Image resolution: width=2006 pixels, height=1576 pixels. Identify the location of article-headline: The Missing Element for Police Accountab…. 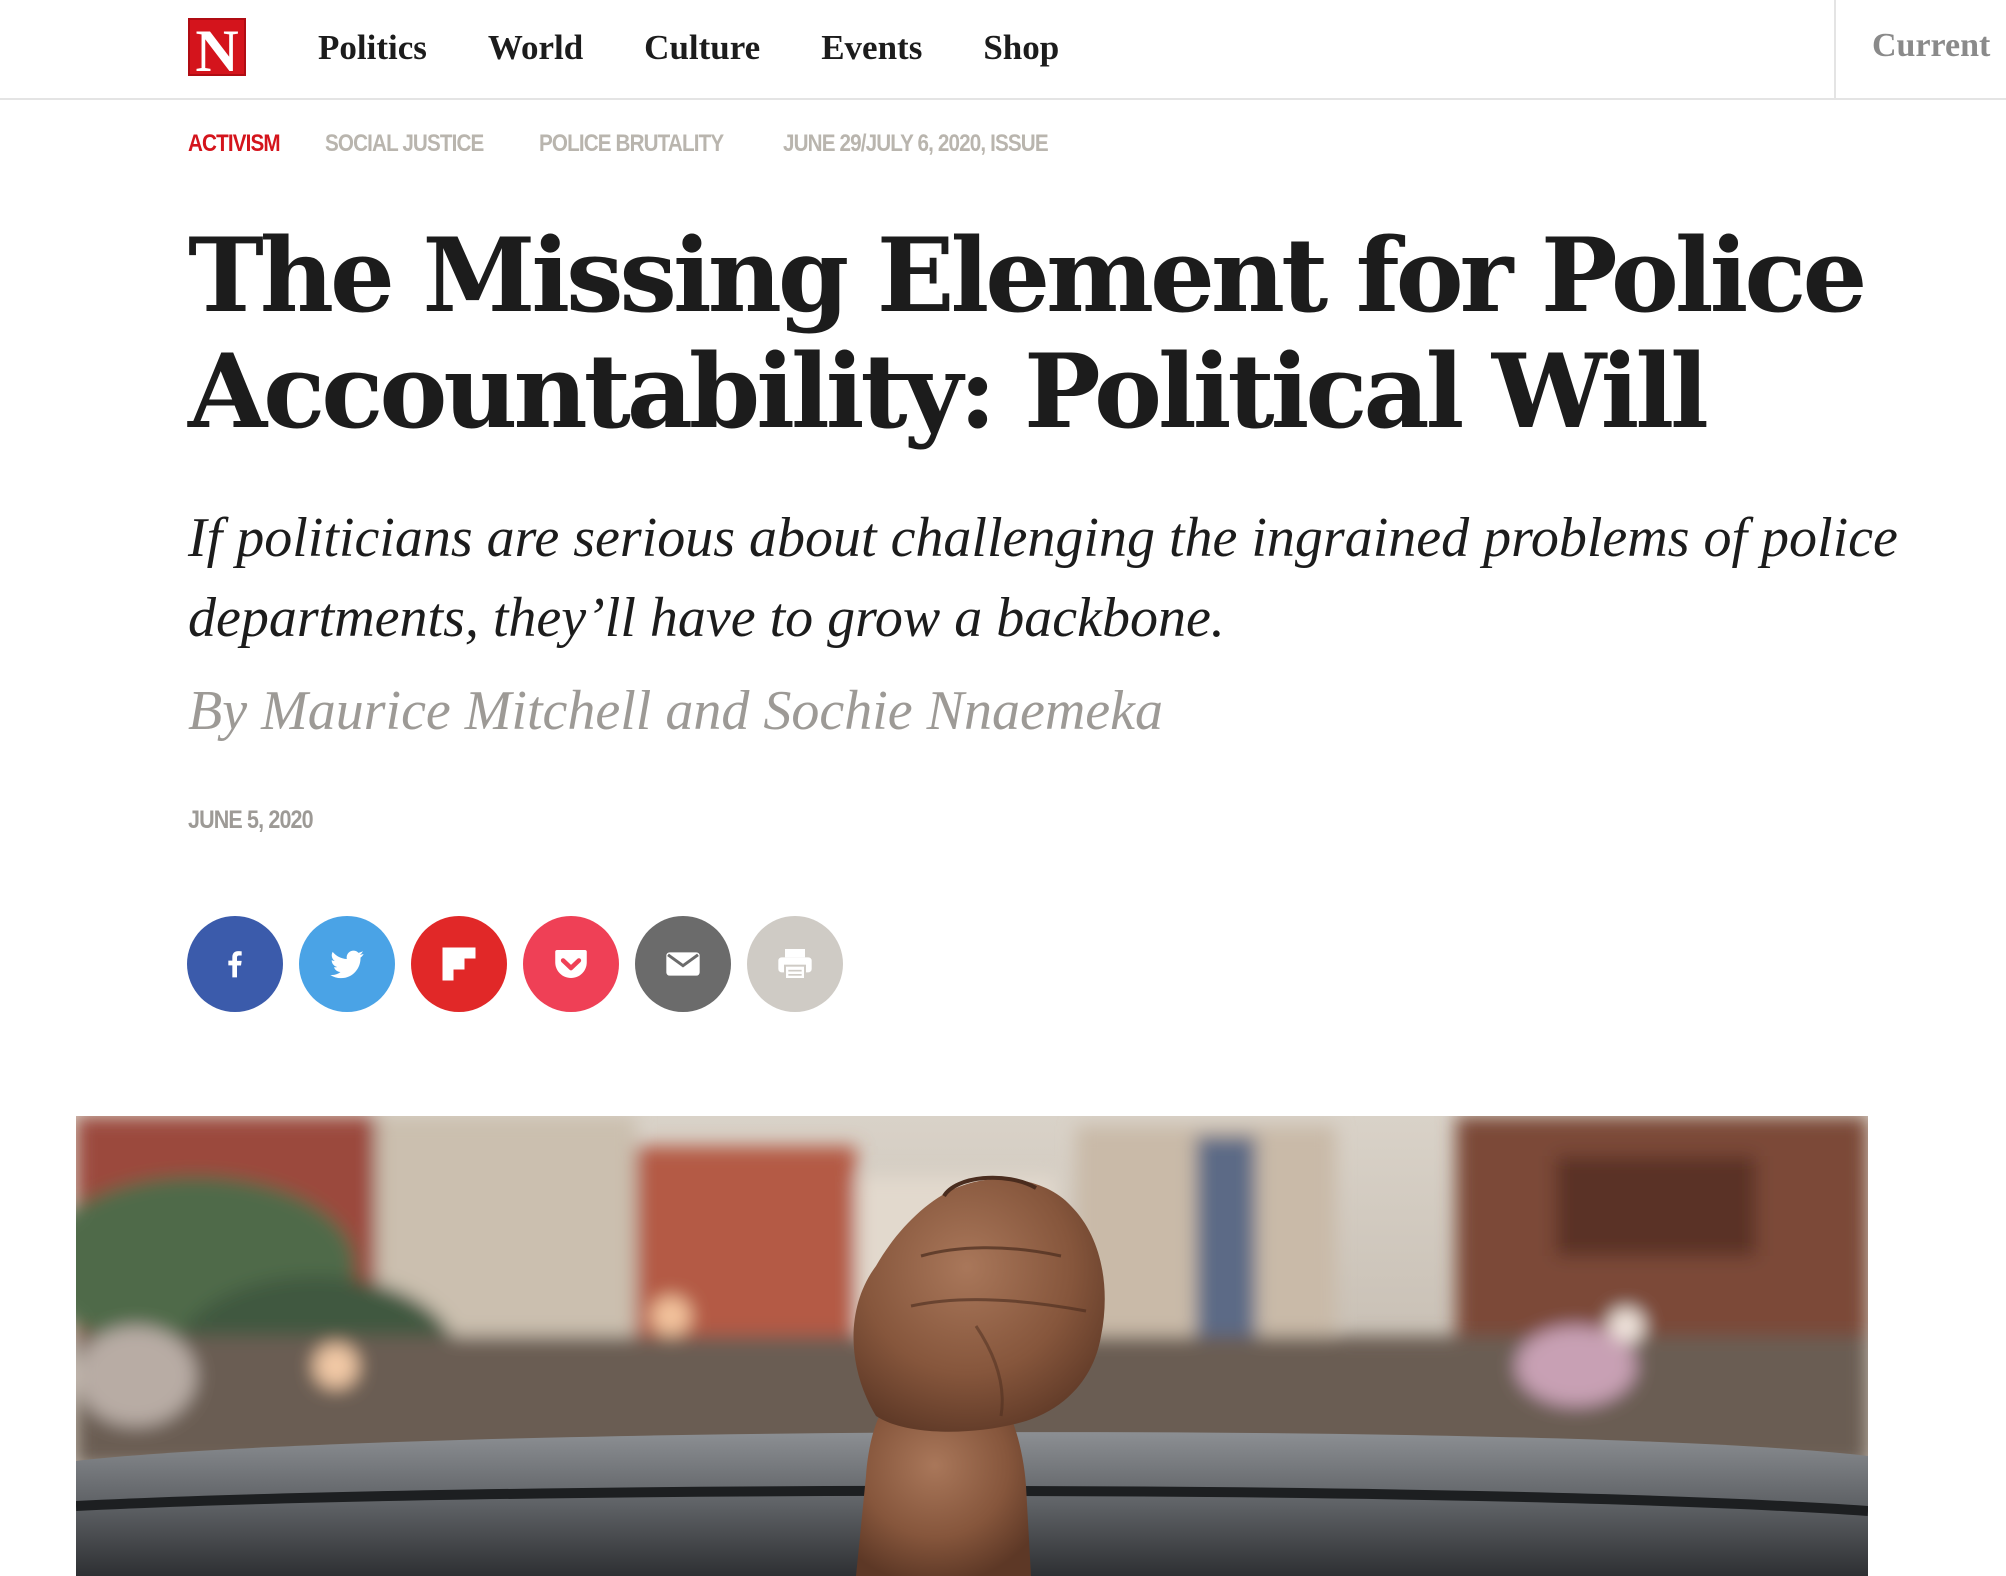
(1048, 334).